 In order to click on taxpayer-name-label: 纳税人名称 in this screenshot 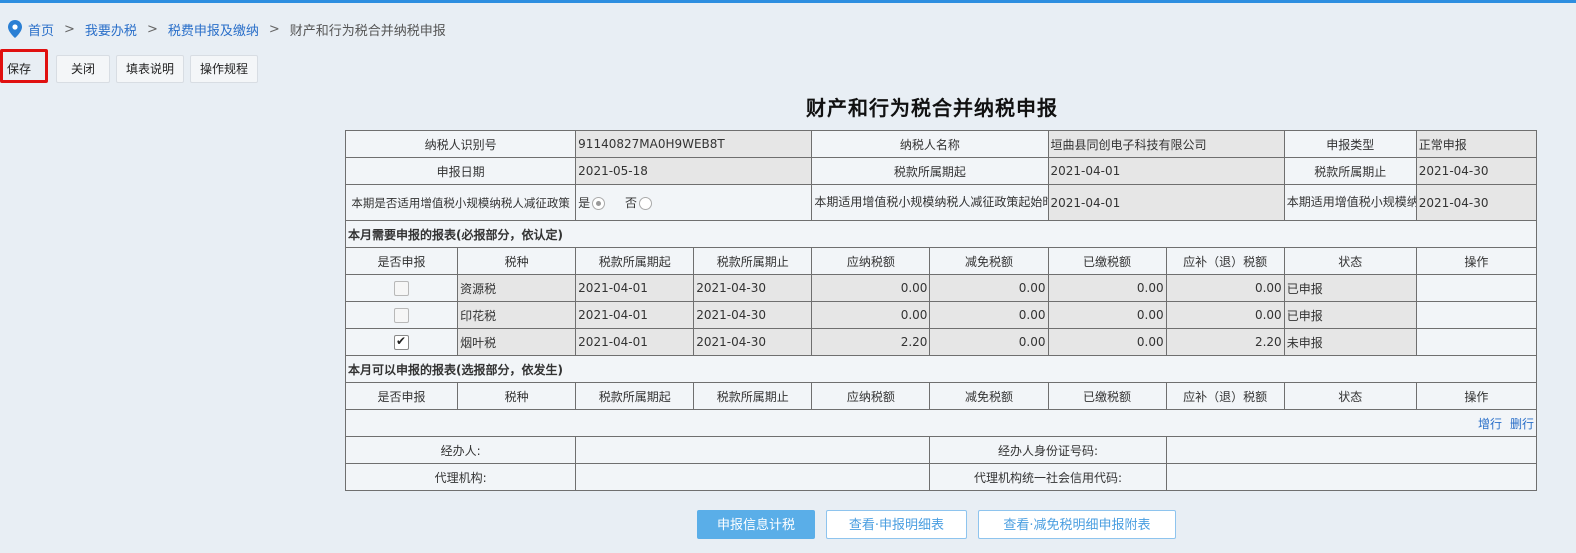, I will do `click(930, 144)`.